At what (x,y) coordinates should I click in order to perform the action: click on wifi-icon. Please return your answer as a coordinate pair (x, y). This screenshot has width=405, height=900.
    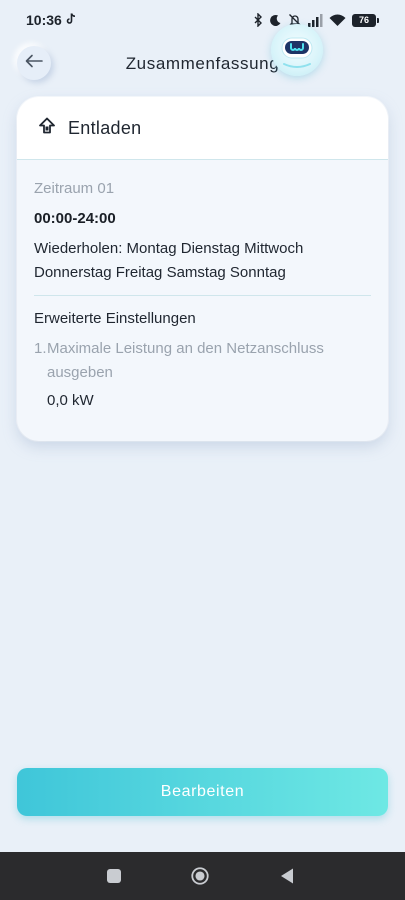
    Looking at the image, I should click on (337, 20).